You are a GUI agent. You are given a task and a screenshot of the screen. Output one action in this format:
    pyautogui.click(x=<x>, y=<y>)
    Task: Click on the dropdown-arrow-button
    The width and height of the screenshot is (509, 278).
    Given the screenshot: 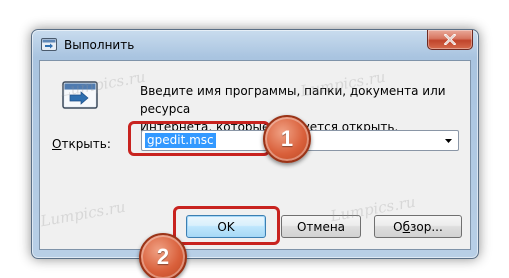 What is the action you would take?
    pyautogui.click(x=448, y=140)
    